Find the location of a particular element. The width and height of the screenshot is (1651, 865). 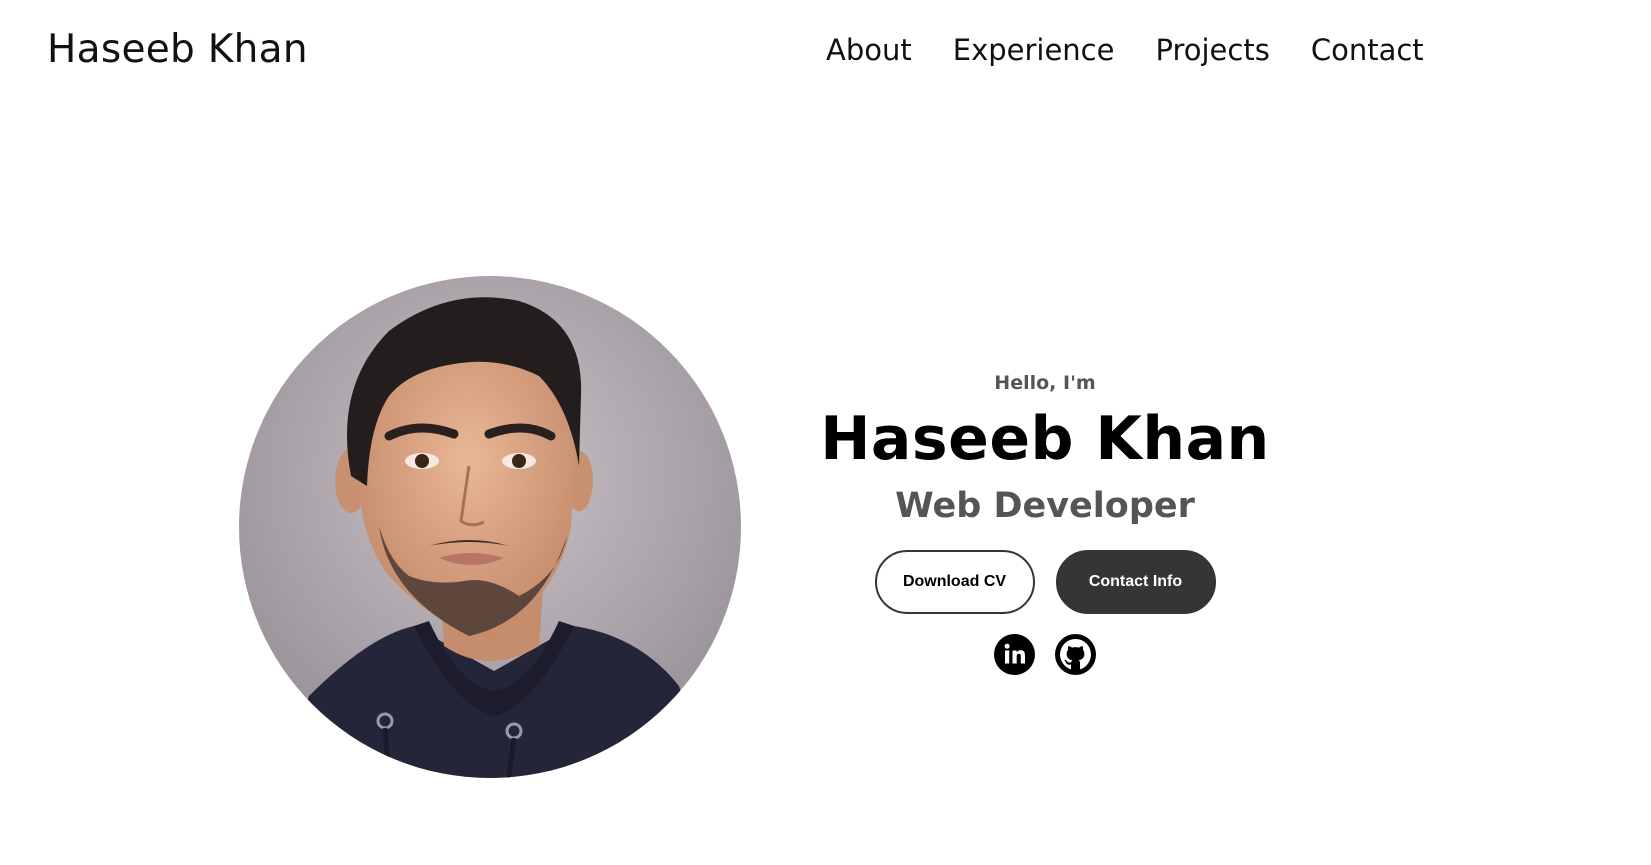

nav-link-experience: Experience is located at coordinates (1034, 50).